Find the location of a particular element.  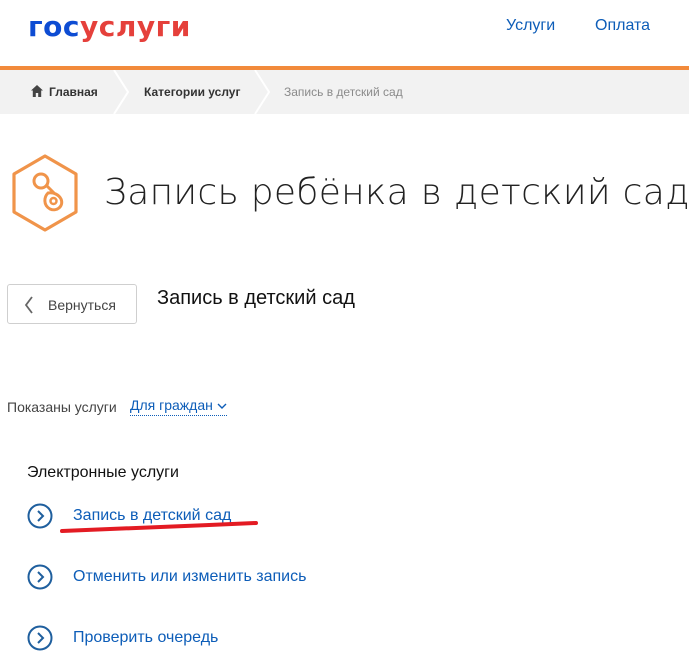

nav-services-link: Услуги is located at coordinates (530, 26).